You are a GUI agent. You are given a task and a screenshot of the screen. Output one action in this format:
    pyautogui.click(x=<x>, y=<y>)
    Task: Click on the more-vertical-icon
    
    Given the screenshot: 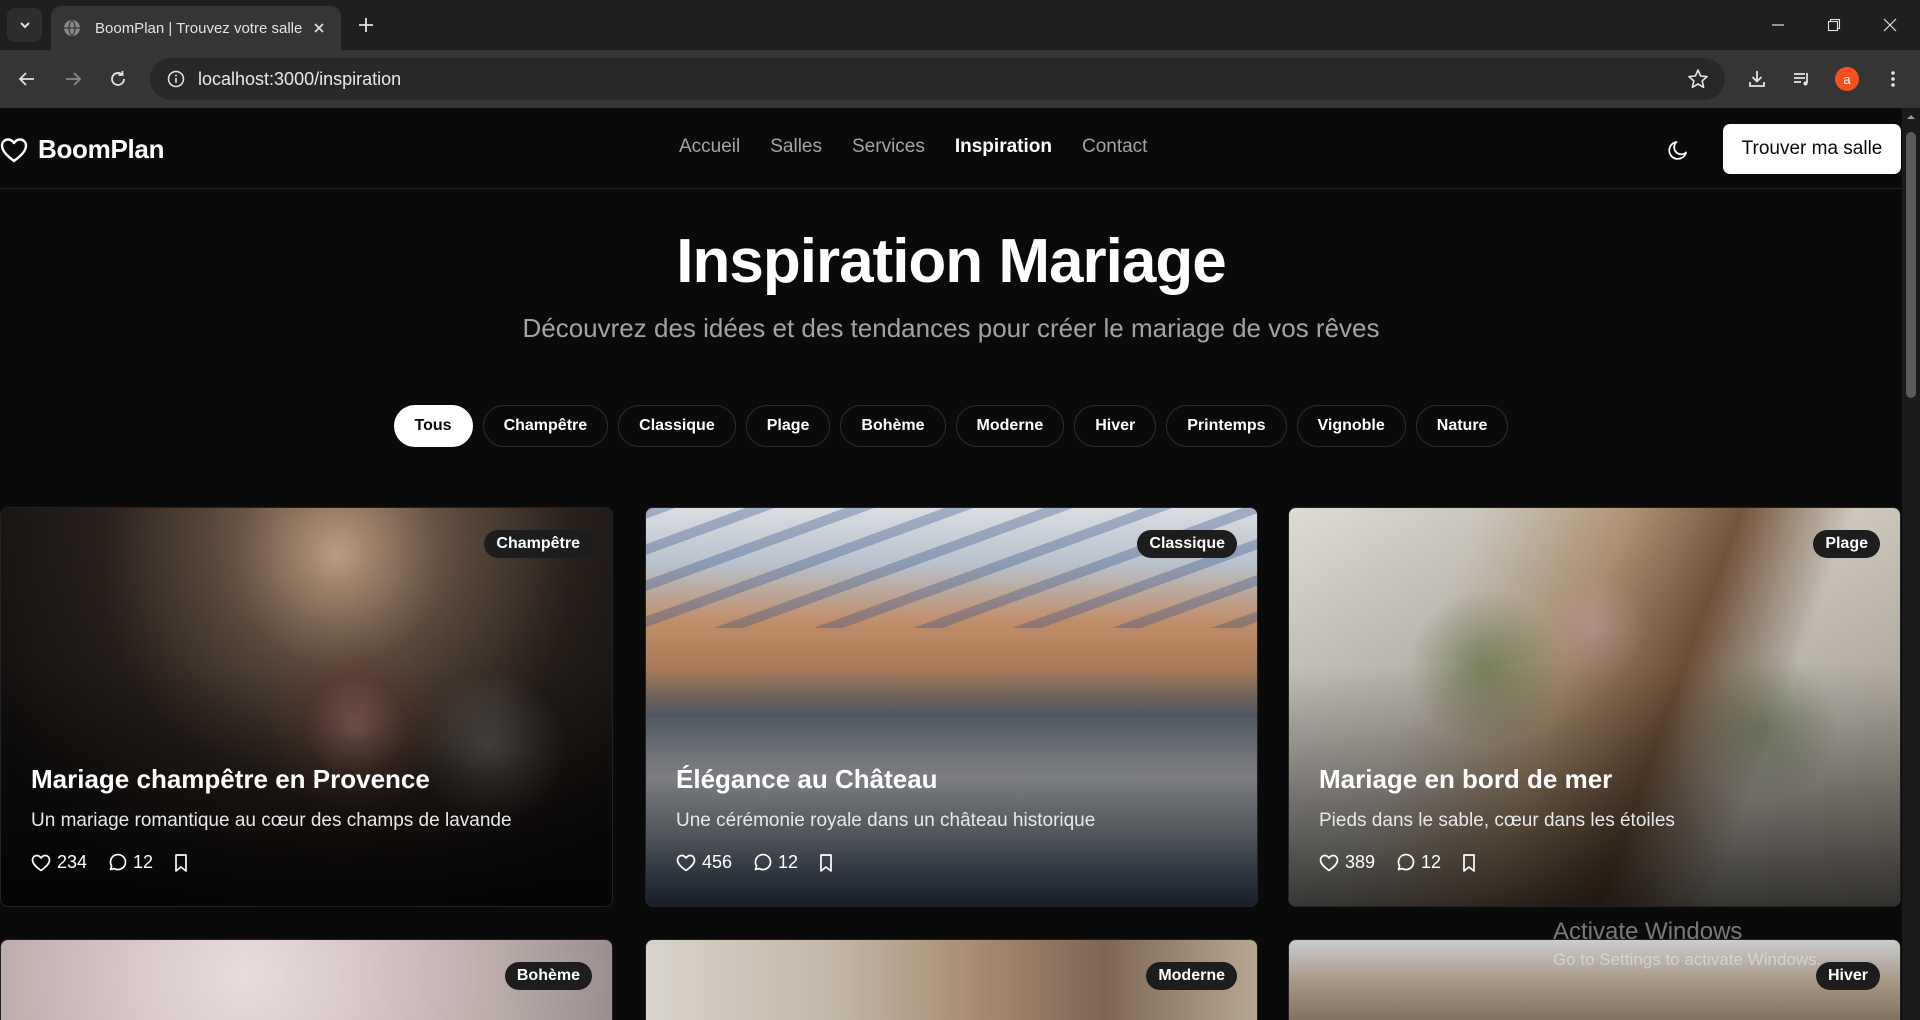 What is the action you would take?
    pyautogui.click(x=1893, y=79)
    